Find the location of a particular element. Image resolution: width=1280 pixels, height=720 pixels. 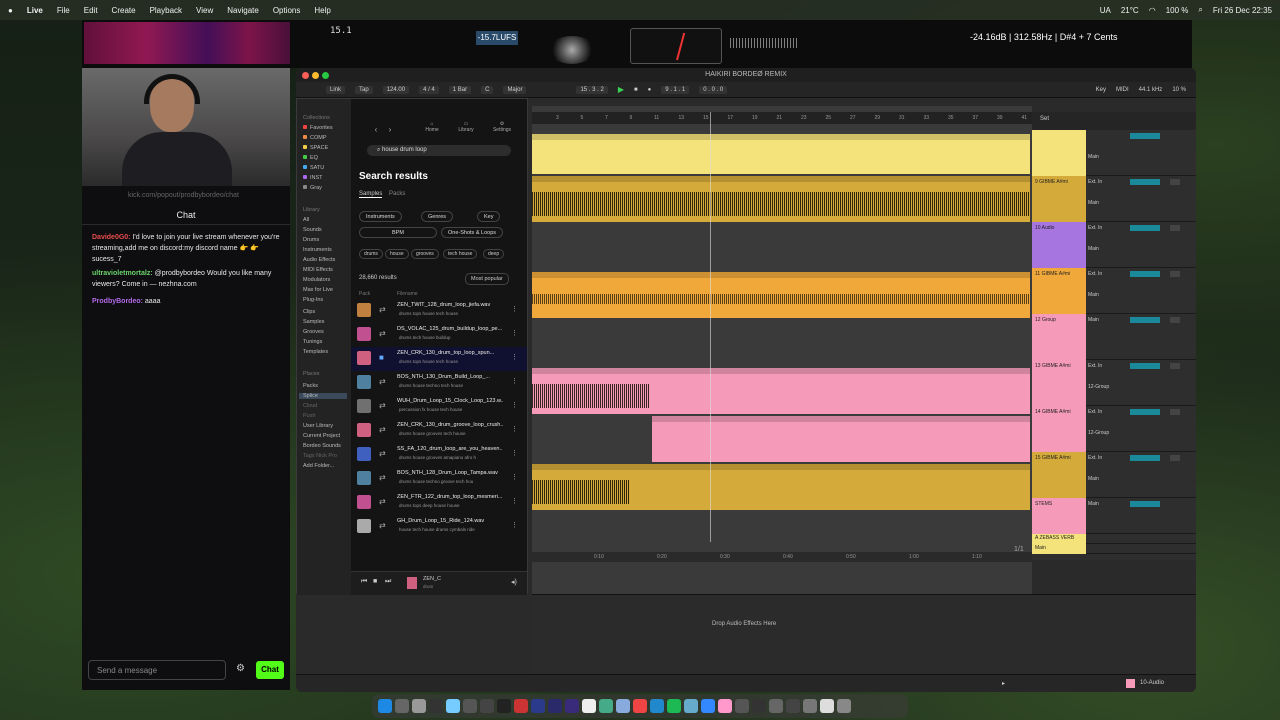

track-name is located at coordinates (1059, 153).